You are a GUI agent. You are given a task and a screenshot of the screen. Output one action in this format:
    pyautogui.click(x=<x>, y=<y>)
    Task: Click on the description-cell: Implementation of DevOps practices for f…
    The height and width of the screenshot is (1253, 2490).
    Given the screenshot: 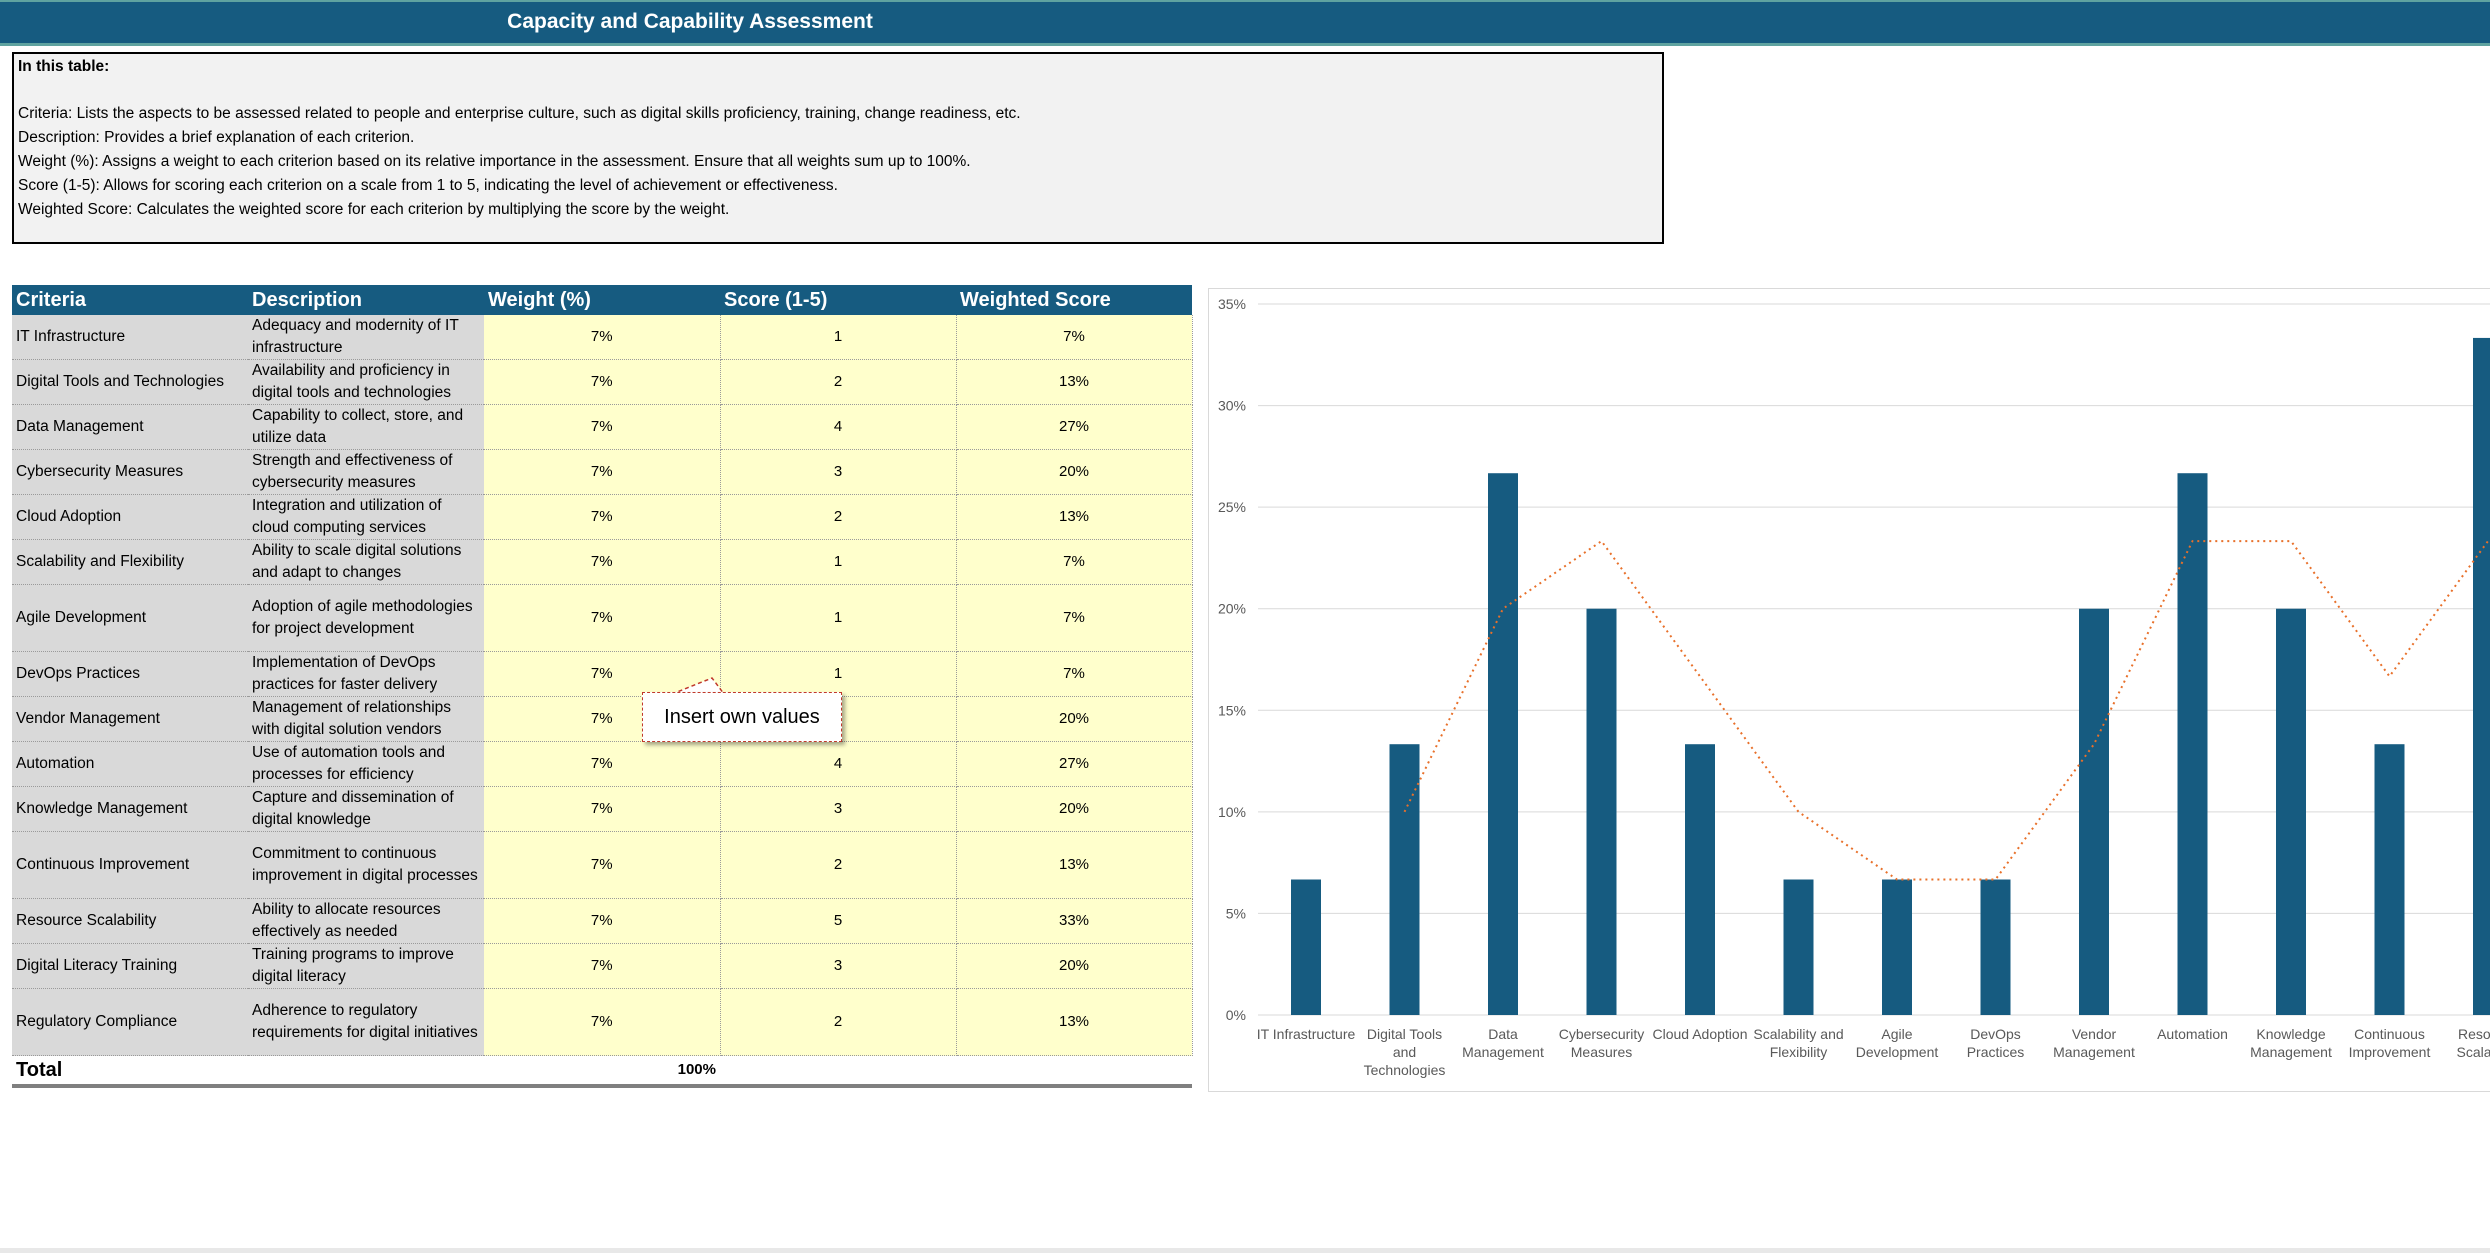 What is the action you would take?
    pyautogui.click(x=366, y=674)
    